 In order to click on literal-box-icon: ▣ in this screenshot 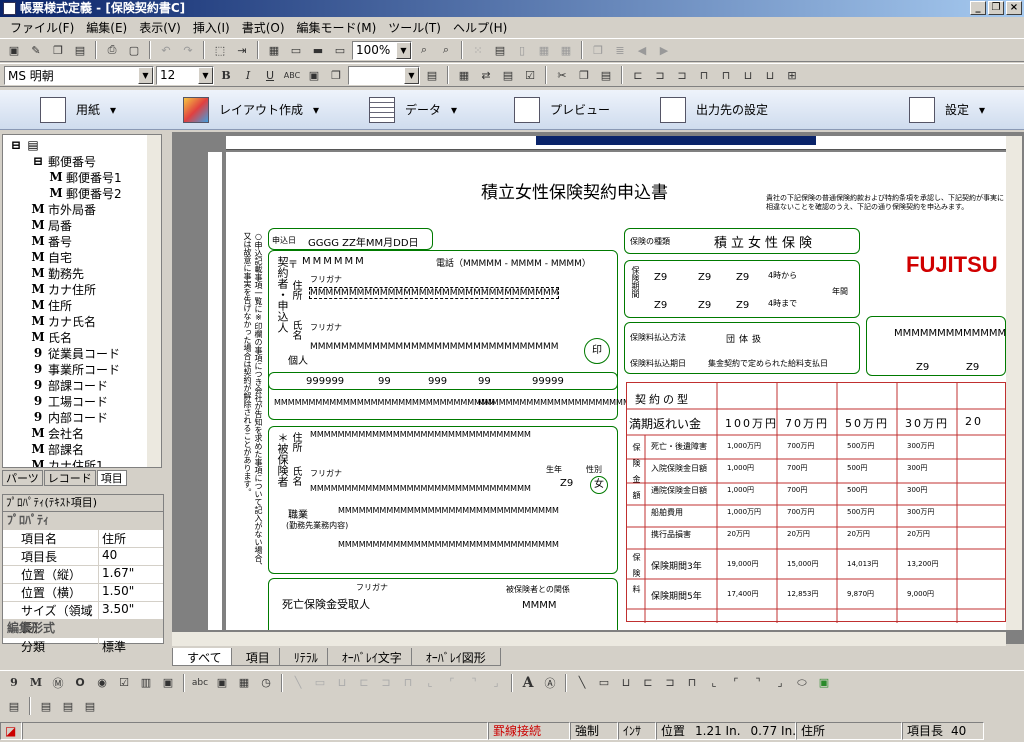, I will do `click(222, 683)`.